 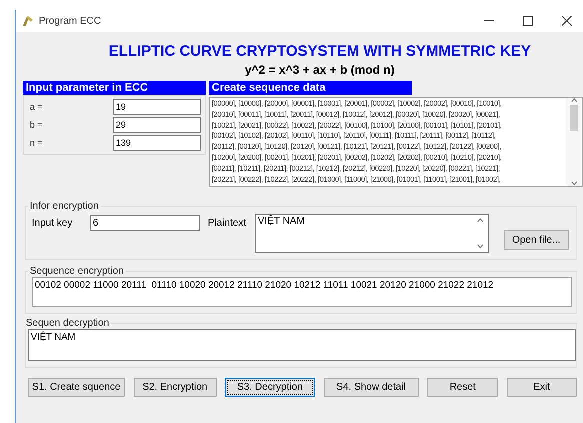 What do you see at coordinates (462, 387) in the screenshot?
I see `action-button: Reset` at bounding box center [462, 387].